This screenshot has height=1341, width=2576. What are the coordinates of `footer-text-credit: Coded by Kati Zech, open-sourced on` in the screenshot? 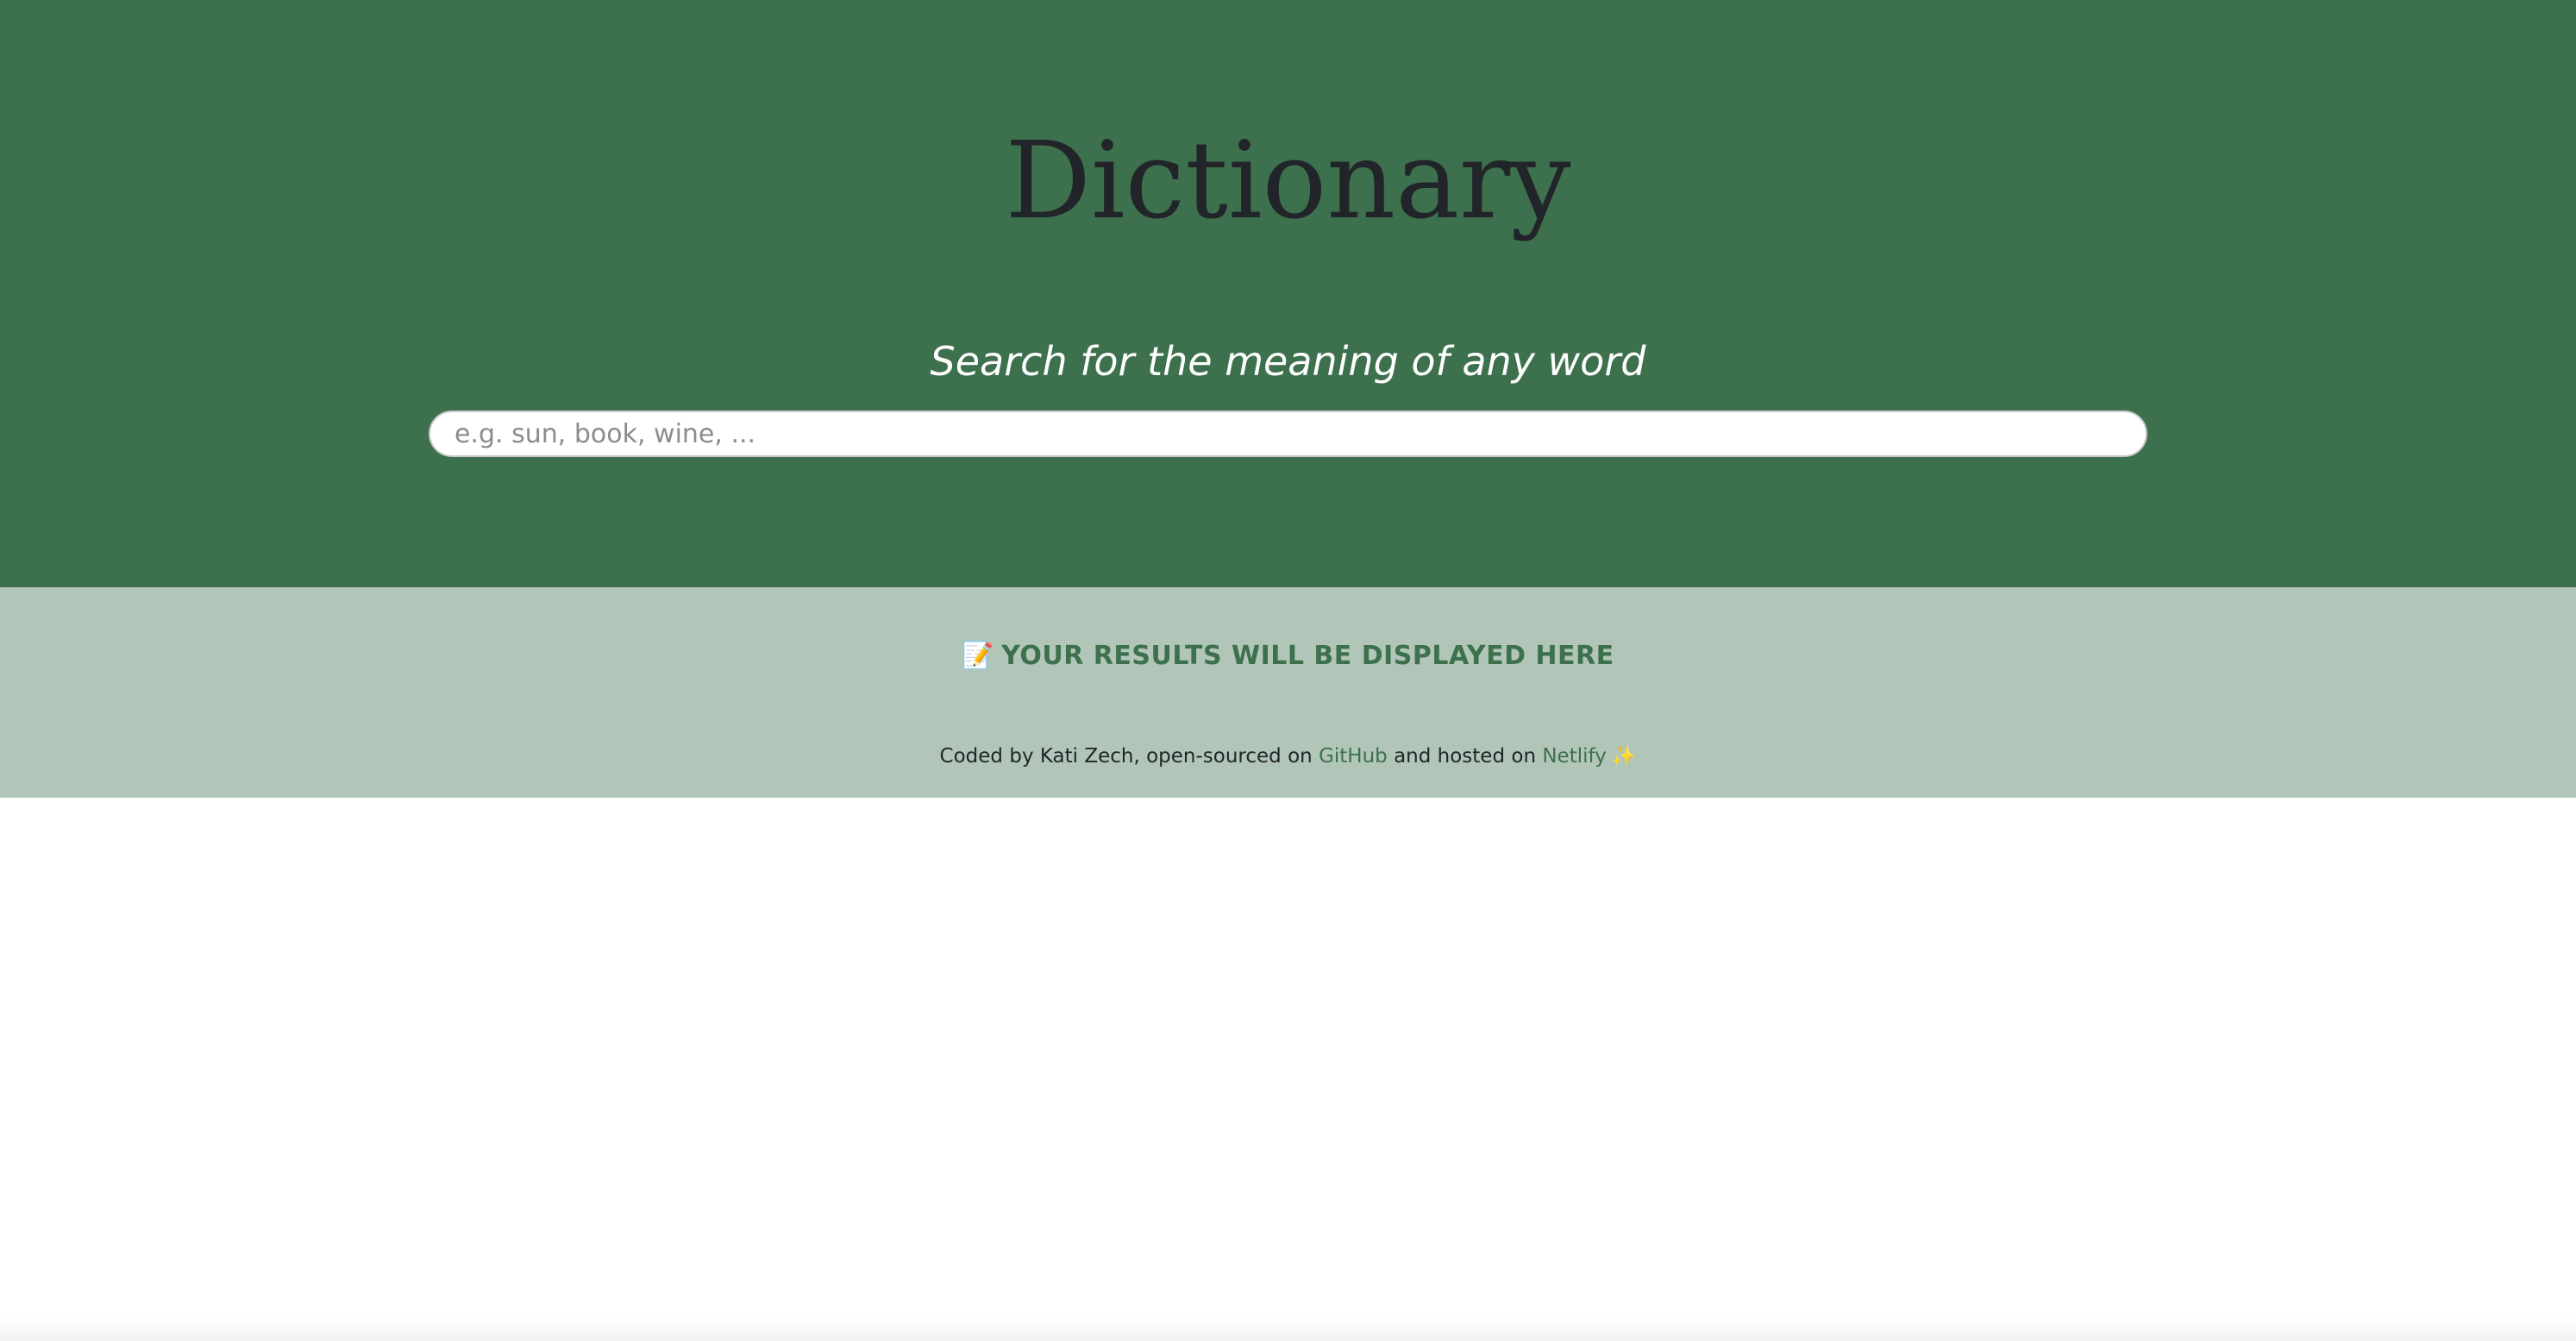 It's located at (1129, 756).